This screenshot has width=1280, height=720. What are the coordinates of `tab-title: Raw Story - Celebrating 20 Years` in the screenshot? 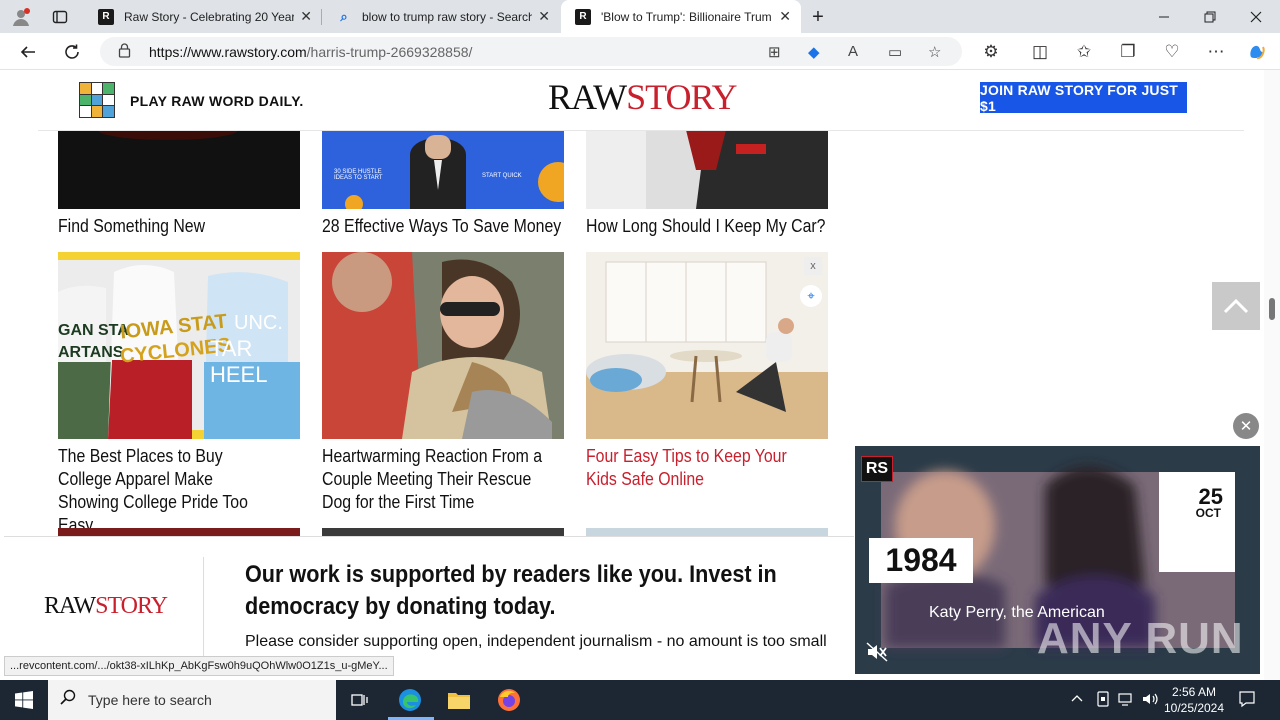 It's located at (209, 16).